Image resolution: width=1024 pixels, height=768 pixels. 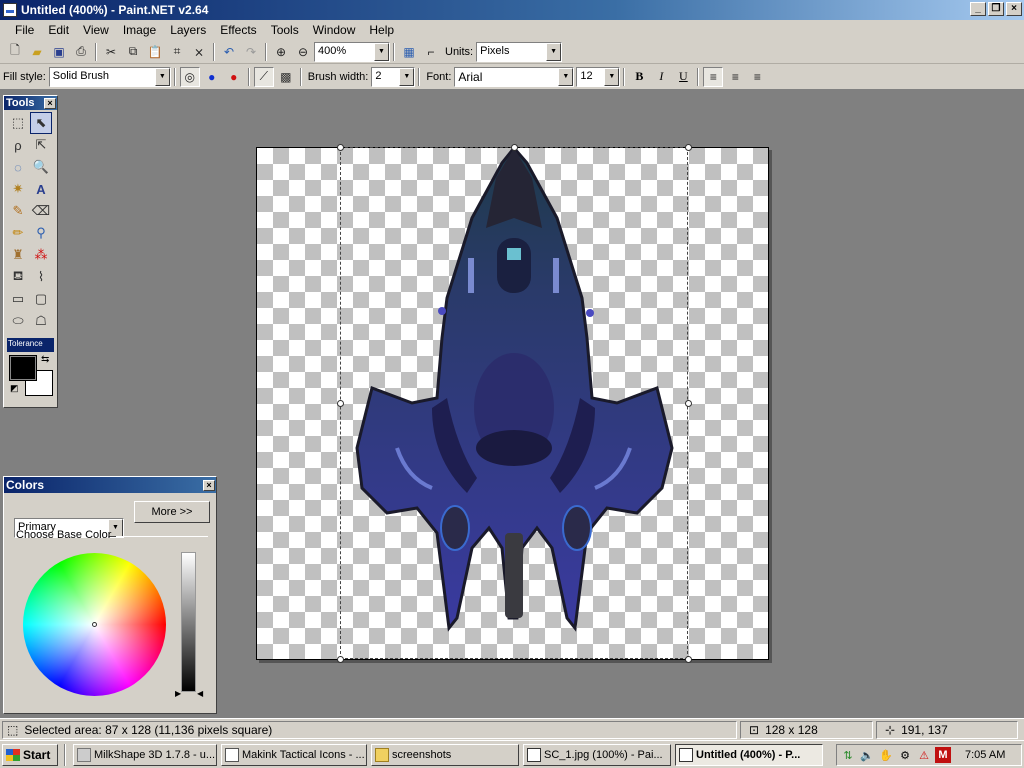 I want to click on draw-filled-shape-icon: ●, so click(x=212, y=77).